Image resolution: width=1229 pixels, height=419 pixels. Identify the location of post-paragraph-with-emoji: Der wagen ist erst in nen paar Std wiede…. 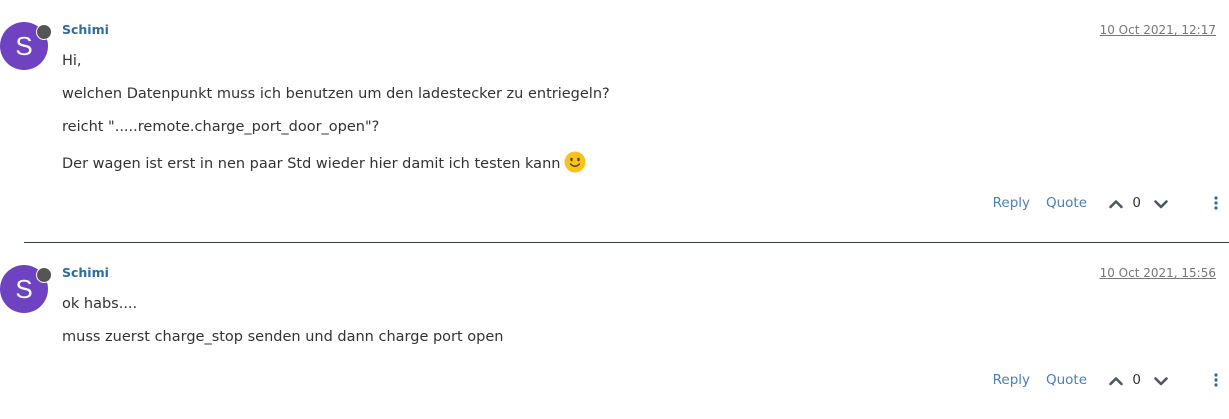
(612, 162).